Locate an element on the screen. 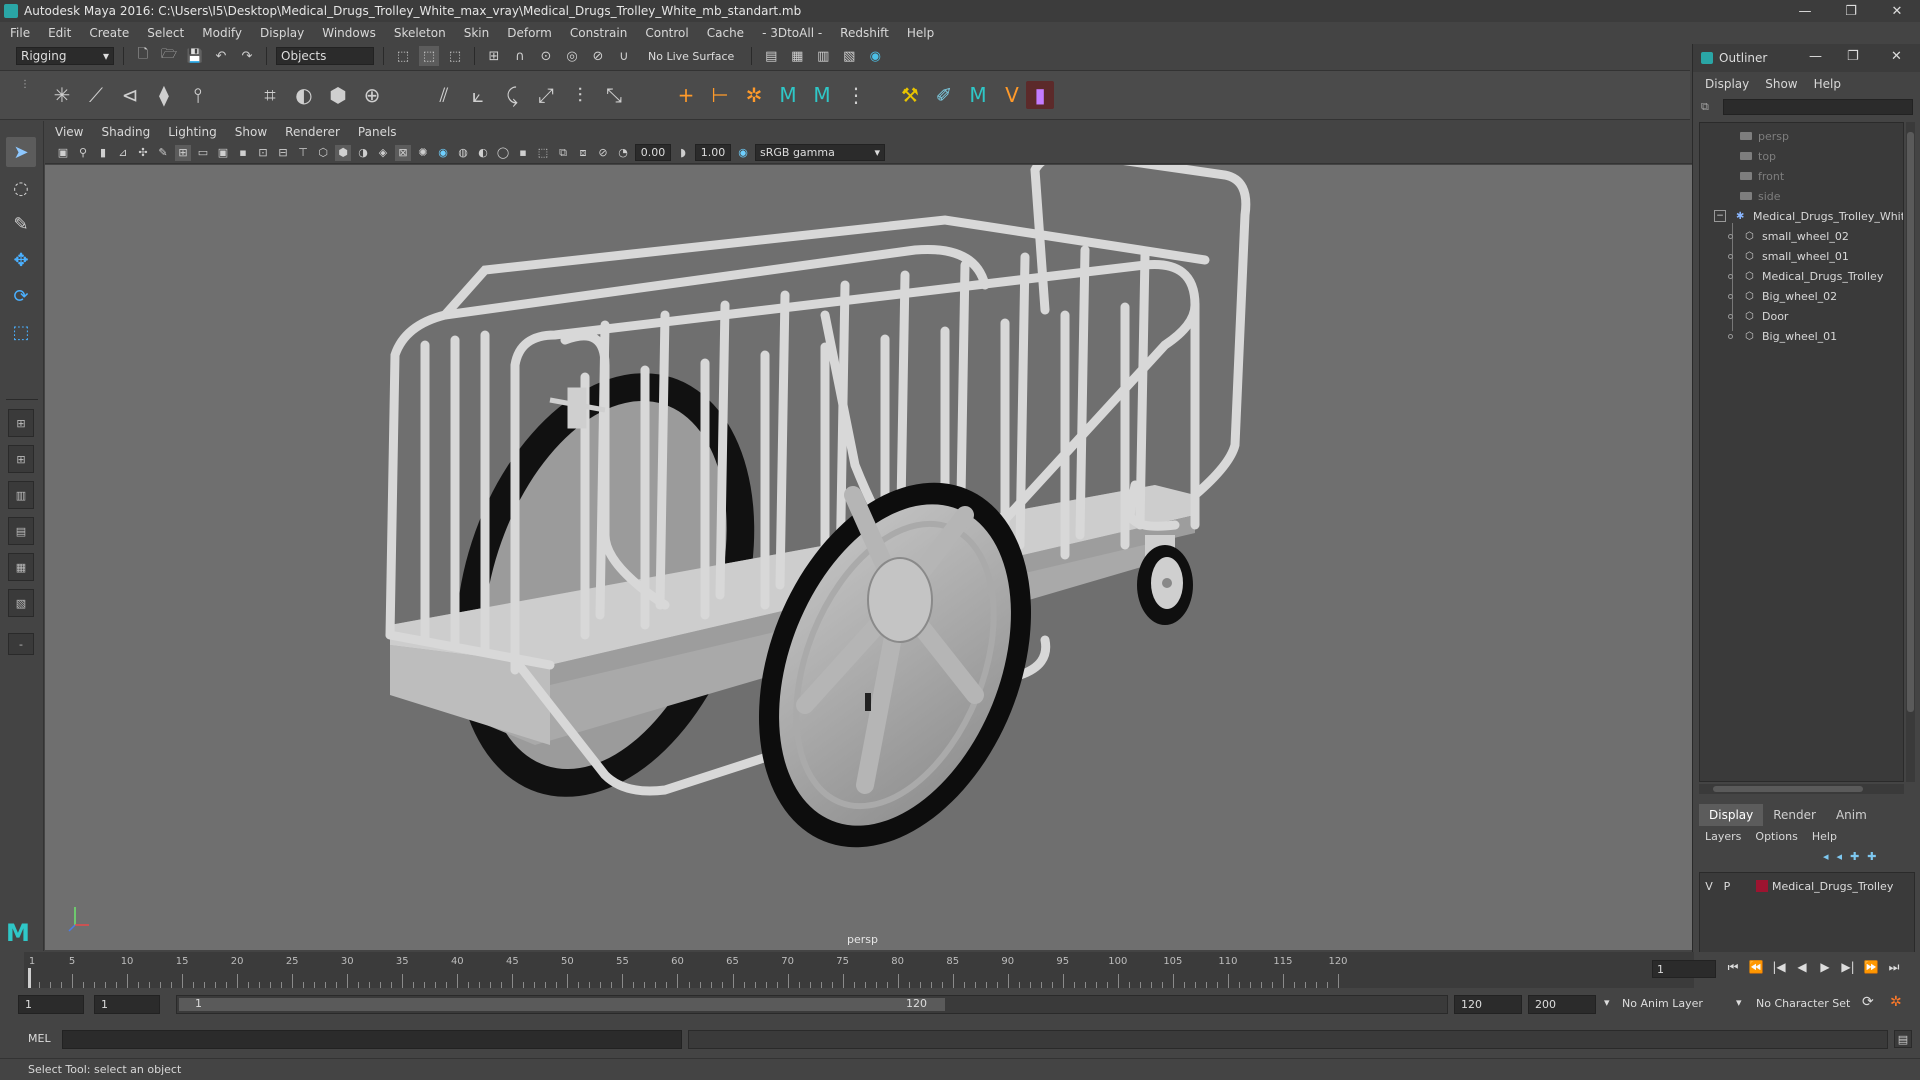  tree-item-group: − ✱ Medical_Drugs_Trolley_White is located at coordinates (1808, 216).